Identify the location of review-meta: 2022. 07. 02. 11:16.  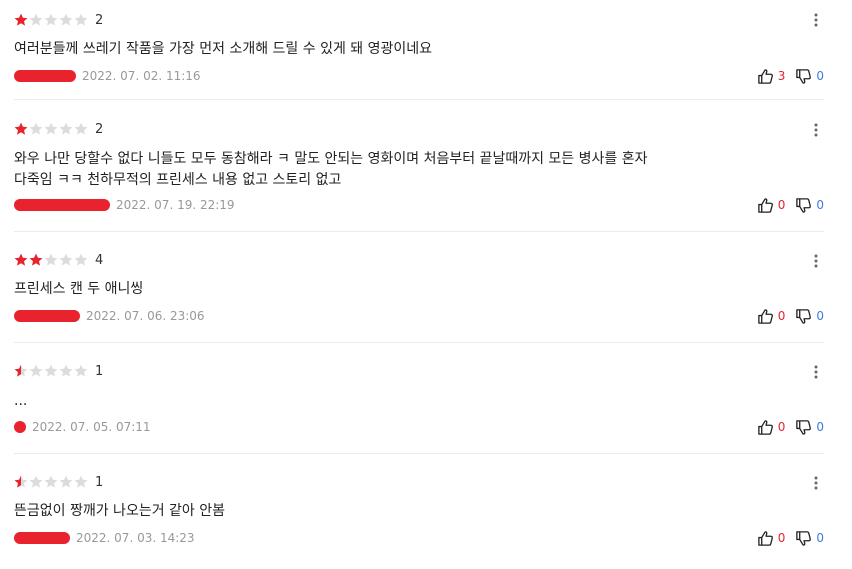
(107, 76).